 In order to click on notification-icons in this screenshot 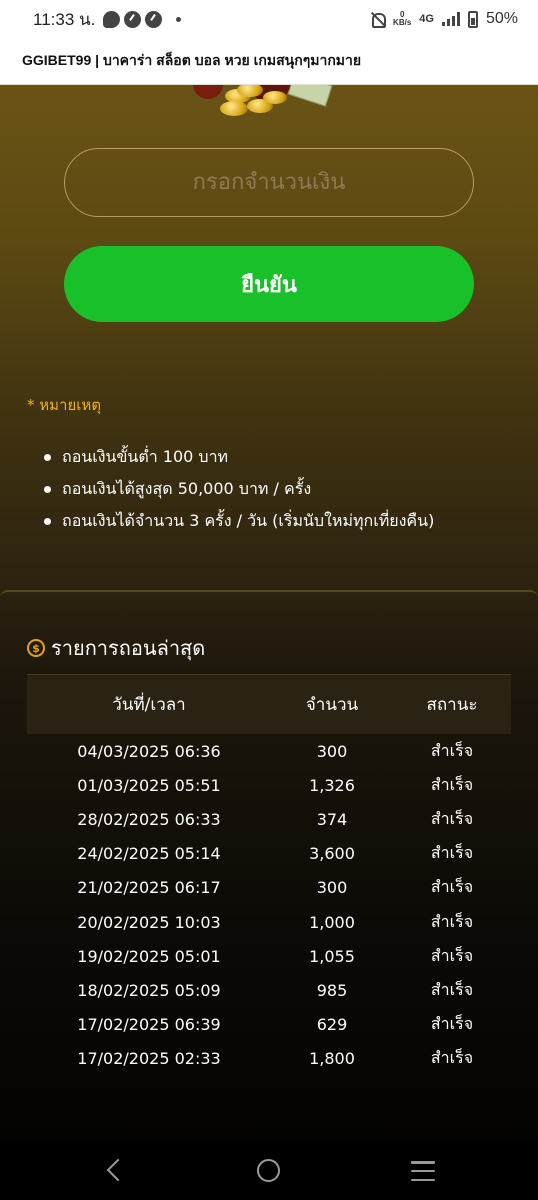, I will do `click(142, 19)`.